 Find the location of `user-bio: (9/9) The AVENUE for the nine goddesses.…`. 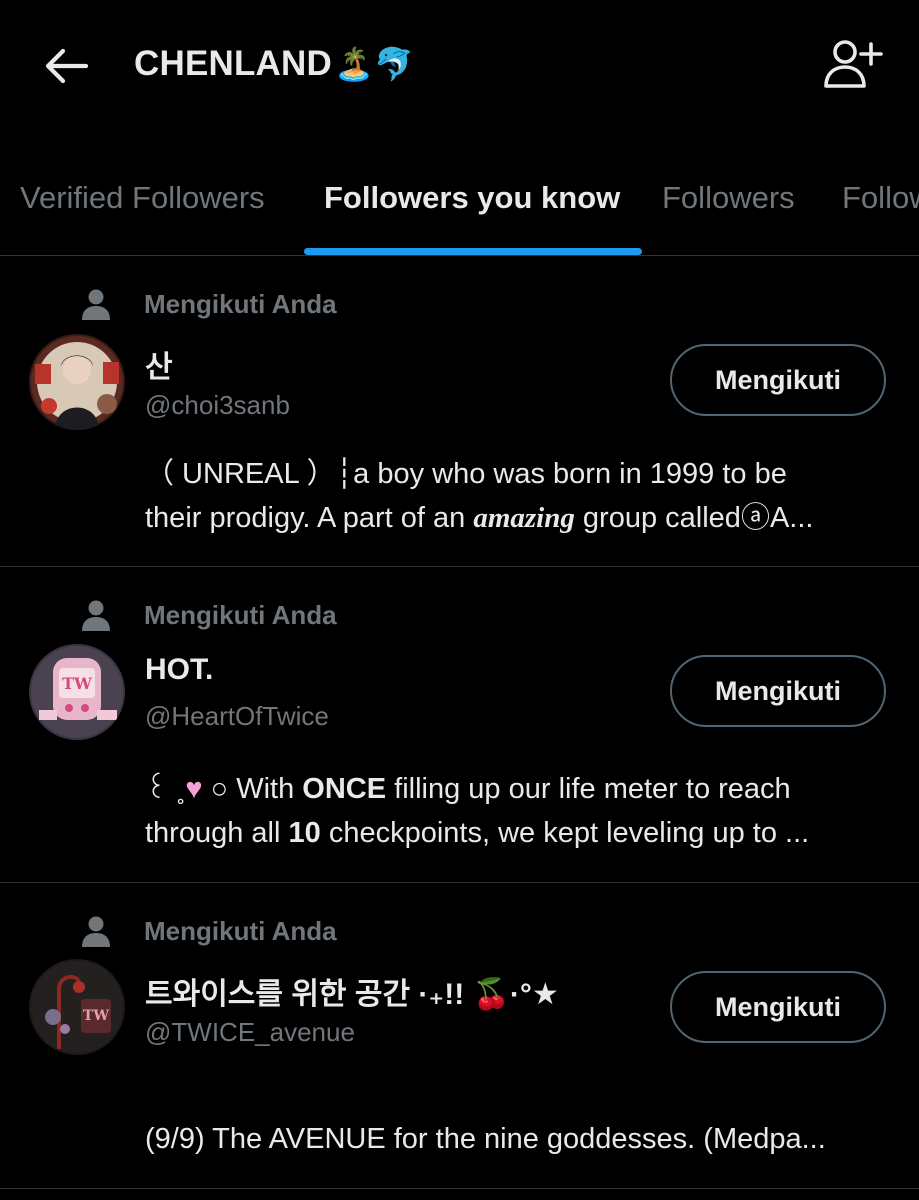

user-bio: (9/9) The AVENUE for the nine goddesses.… is located at coordinates (520, 1139).